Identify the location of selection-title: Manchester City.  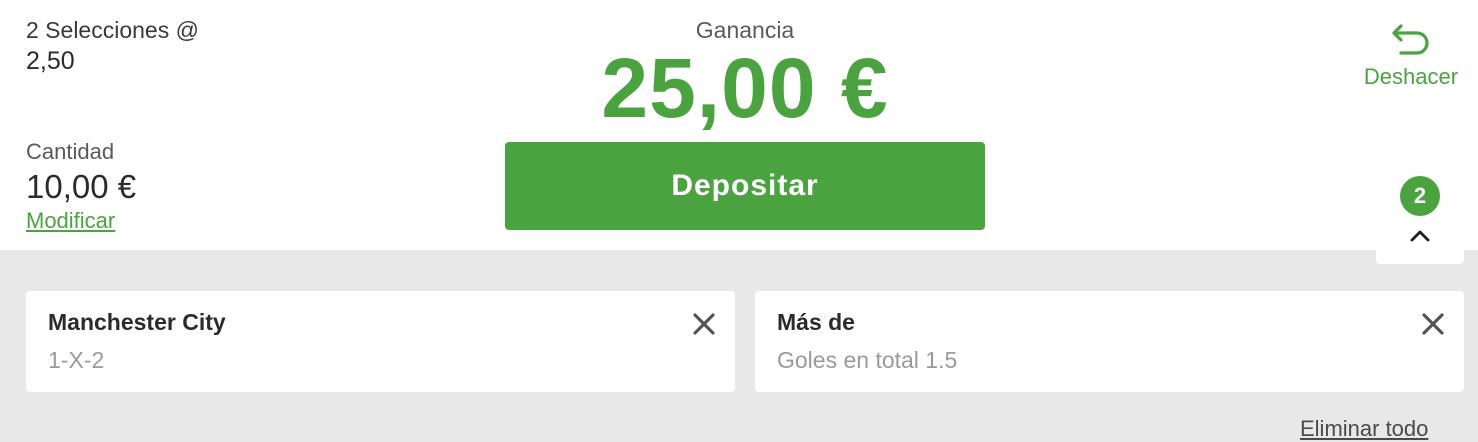
(137, 322).